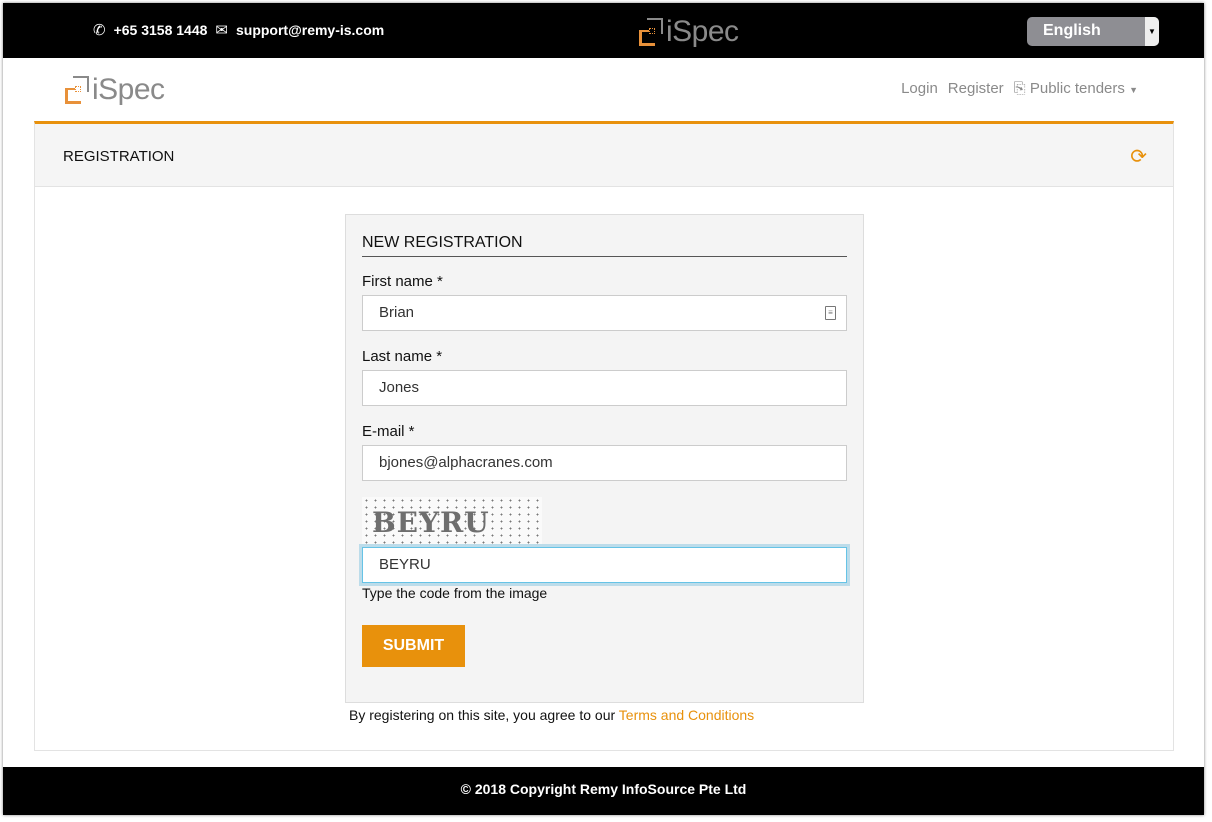 The image size is (1212, 822). What do you see at coordinates (604, 245) in the screenshot?
I see `form-title: NEW REGISTRATION` at bounding box center [604, 245].